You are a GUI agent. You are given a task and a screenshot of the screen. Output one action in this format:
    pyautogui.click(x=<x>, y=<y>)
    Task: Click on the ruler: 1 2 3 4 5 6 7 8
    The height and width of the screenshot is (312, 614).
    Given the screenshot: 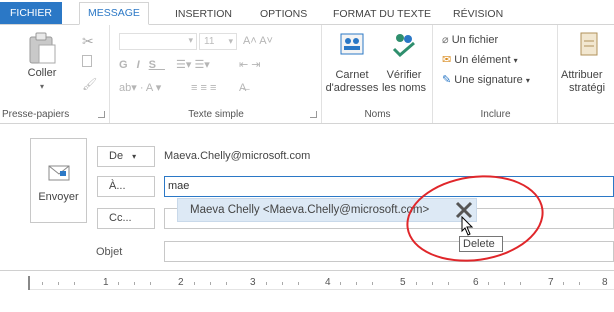 What is the action you would take?
    pyautogui.click(x=321, y=283)
    